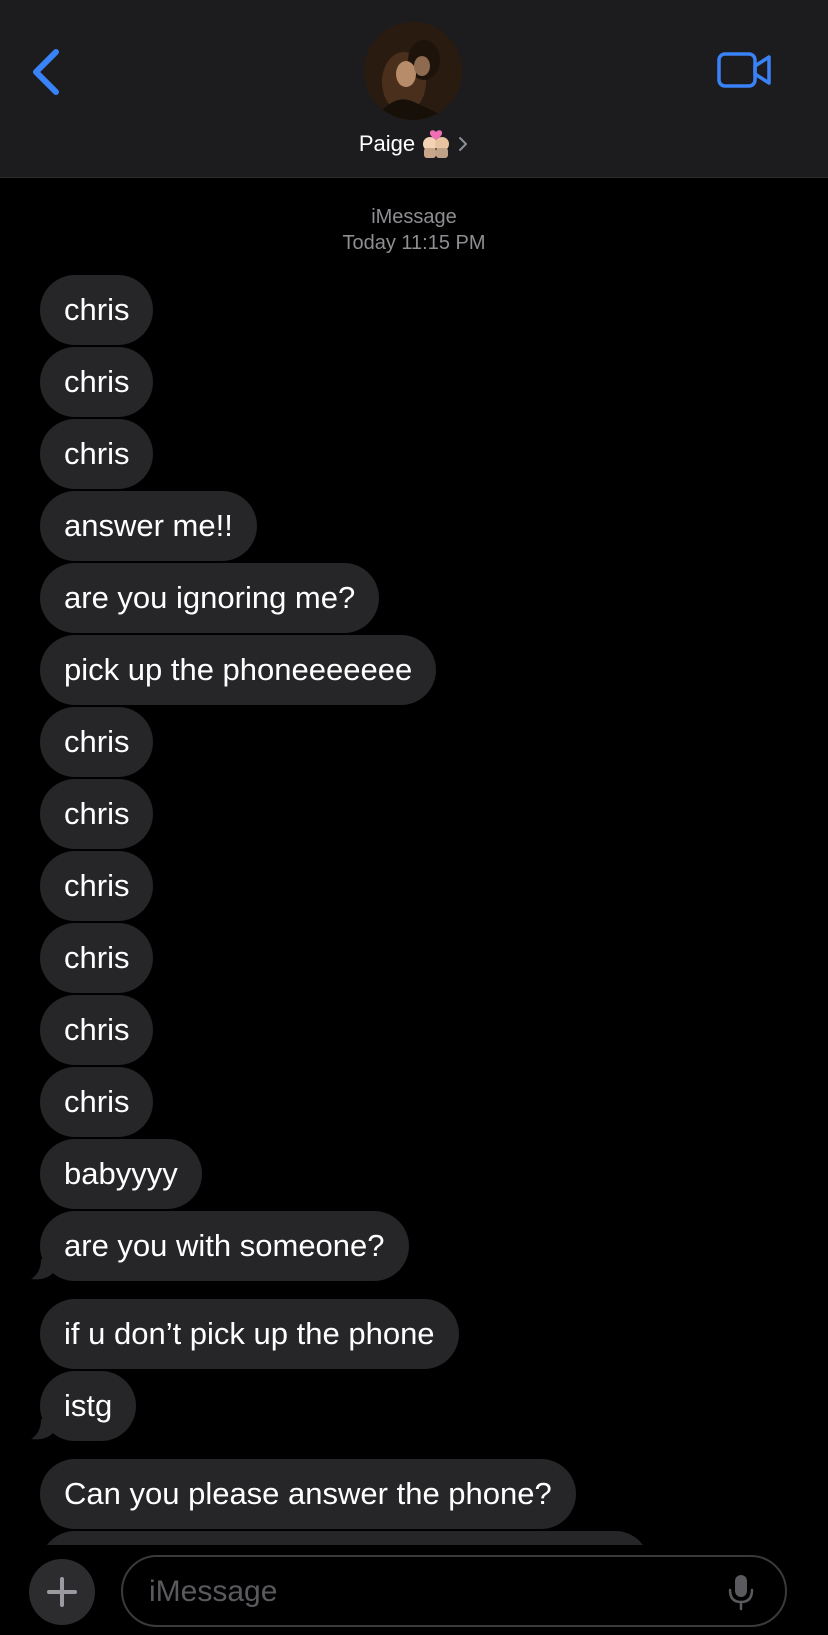 The height and width of the screenshot is (1635, 828). I want to click on message-bubble: Can you please answer the phone?, so click(308, 1494).